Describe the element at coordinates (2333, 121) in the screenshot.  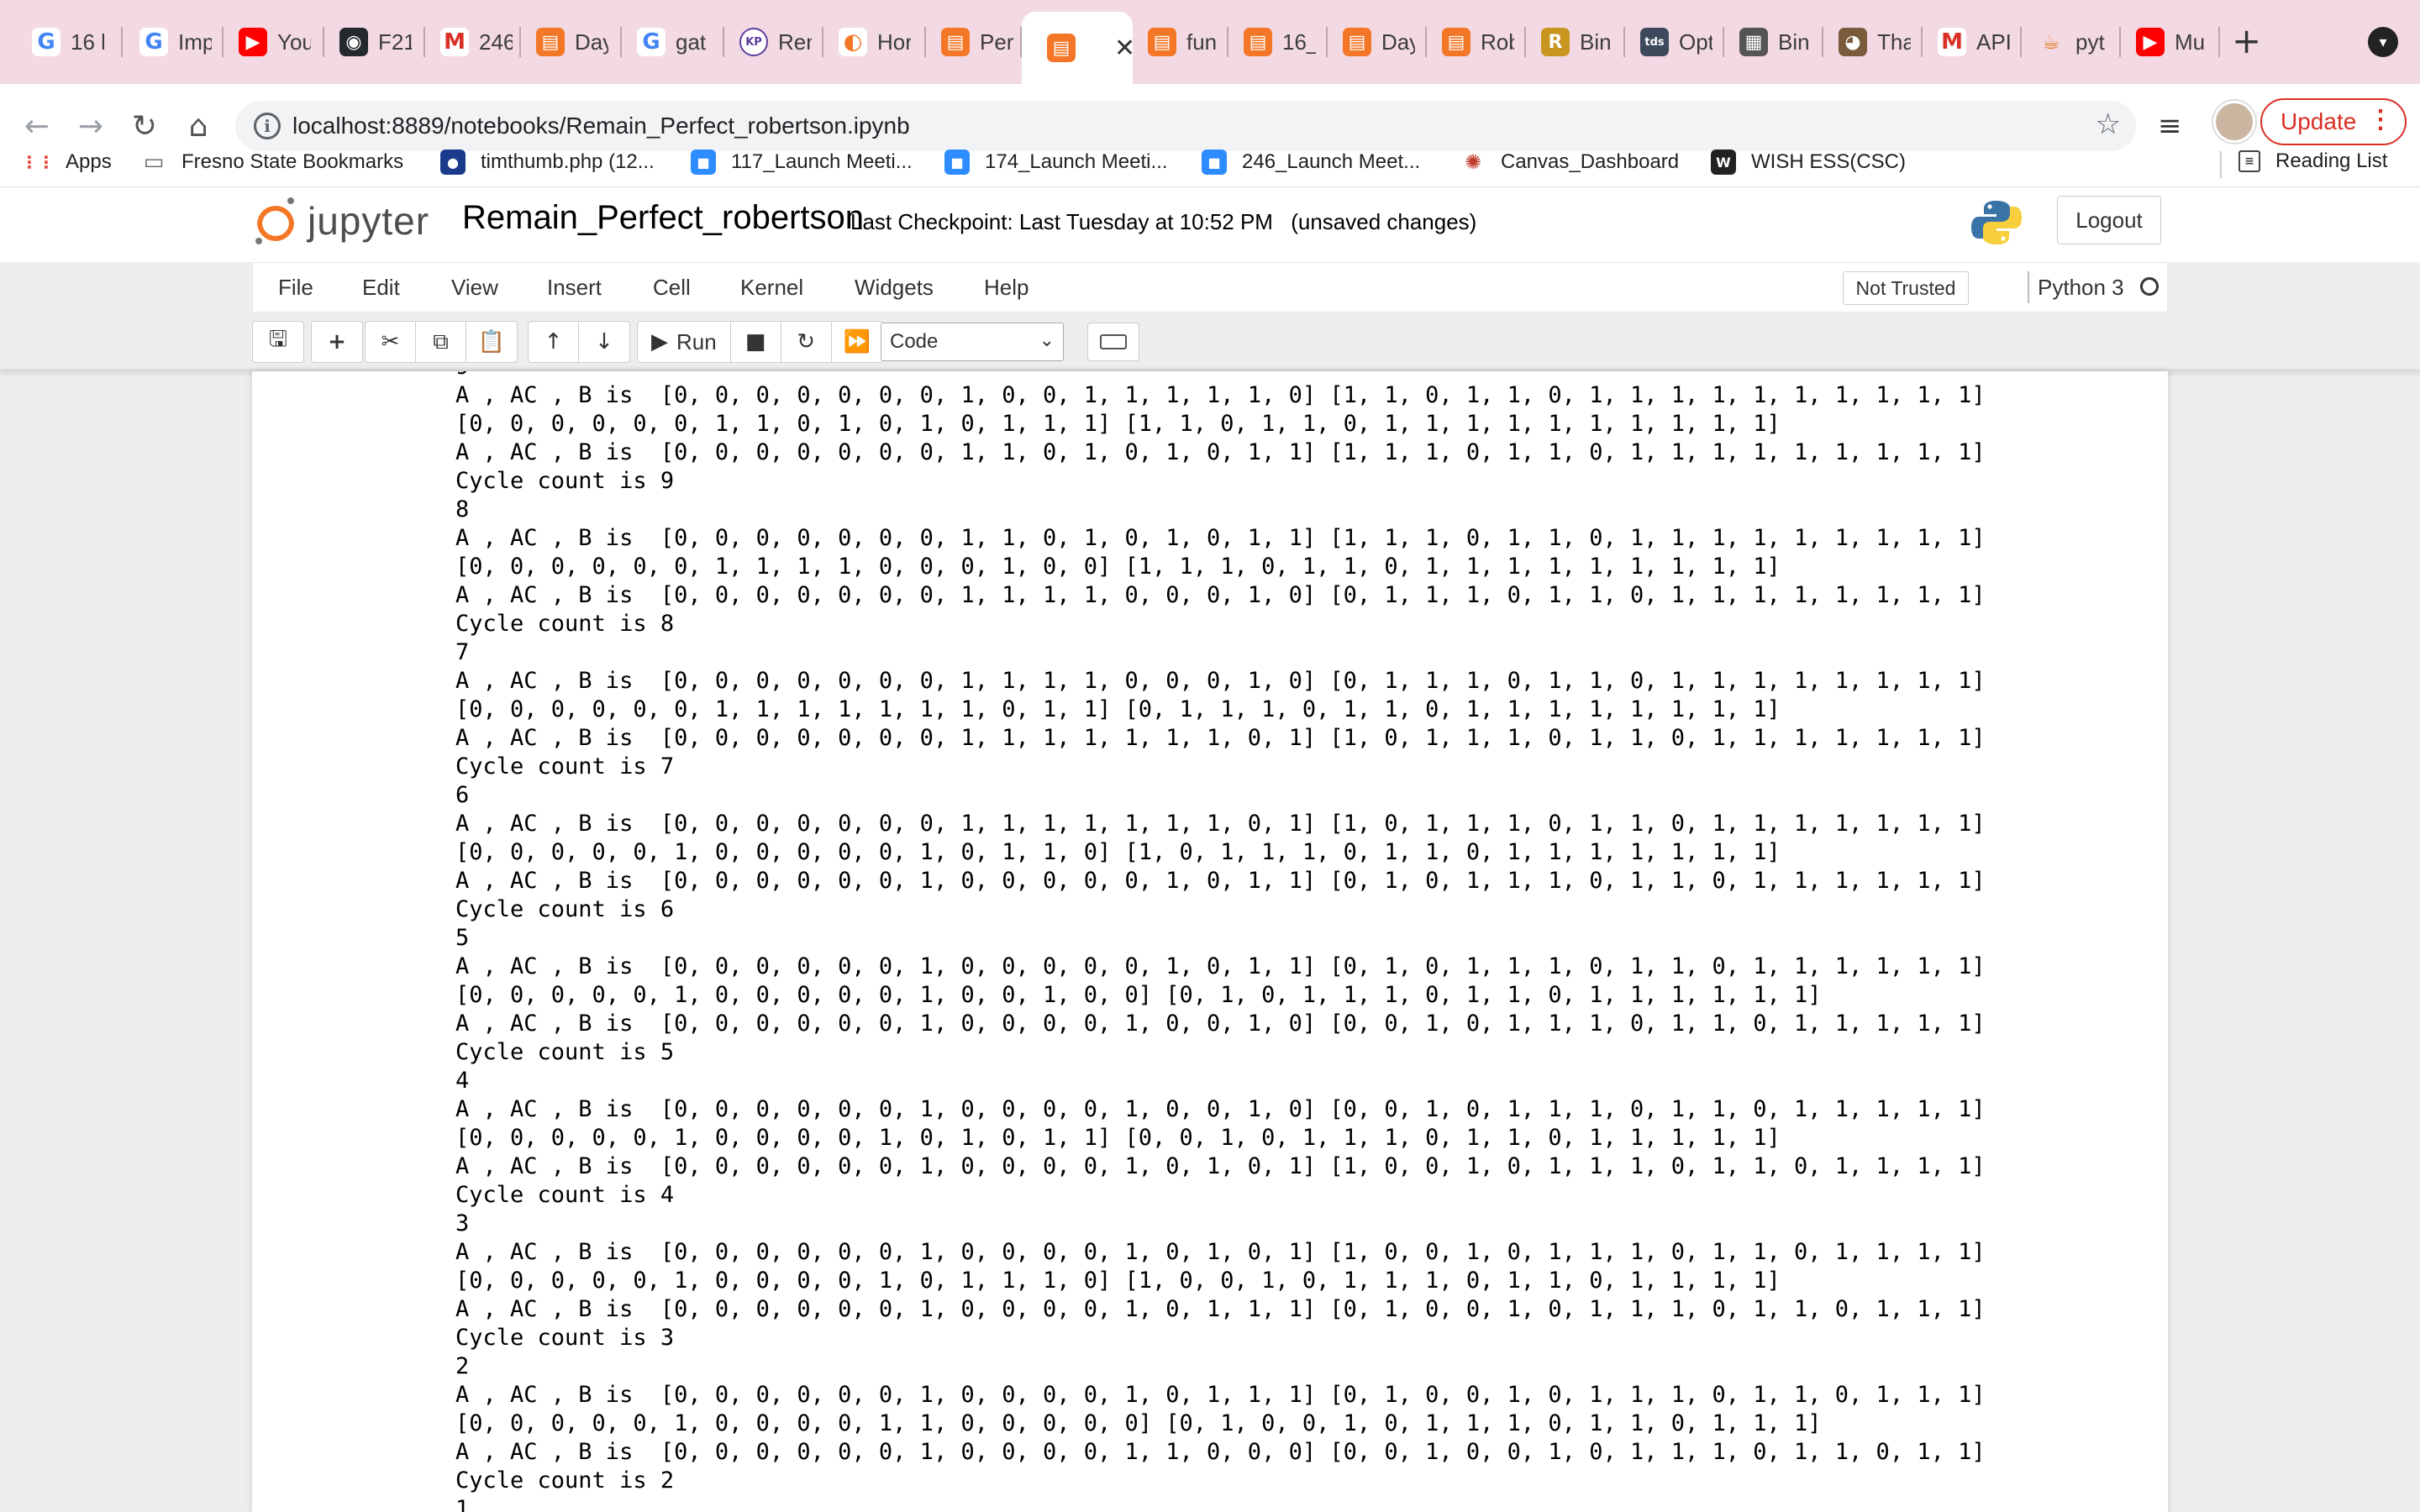
I see `update-button: Update ⋮` at that location.